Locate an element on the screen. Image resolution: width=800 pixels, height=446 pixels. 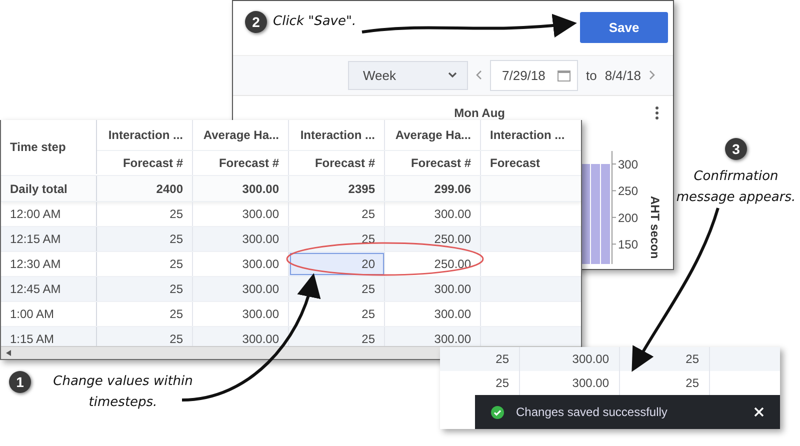
row-label: Daily total is located at coordinates (49, 188).